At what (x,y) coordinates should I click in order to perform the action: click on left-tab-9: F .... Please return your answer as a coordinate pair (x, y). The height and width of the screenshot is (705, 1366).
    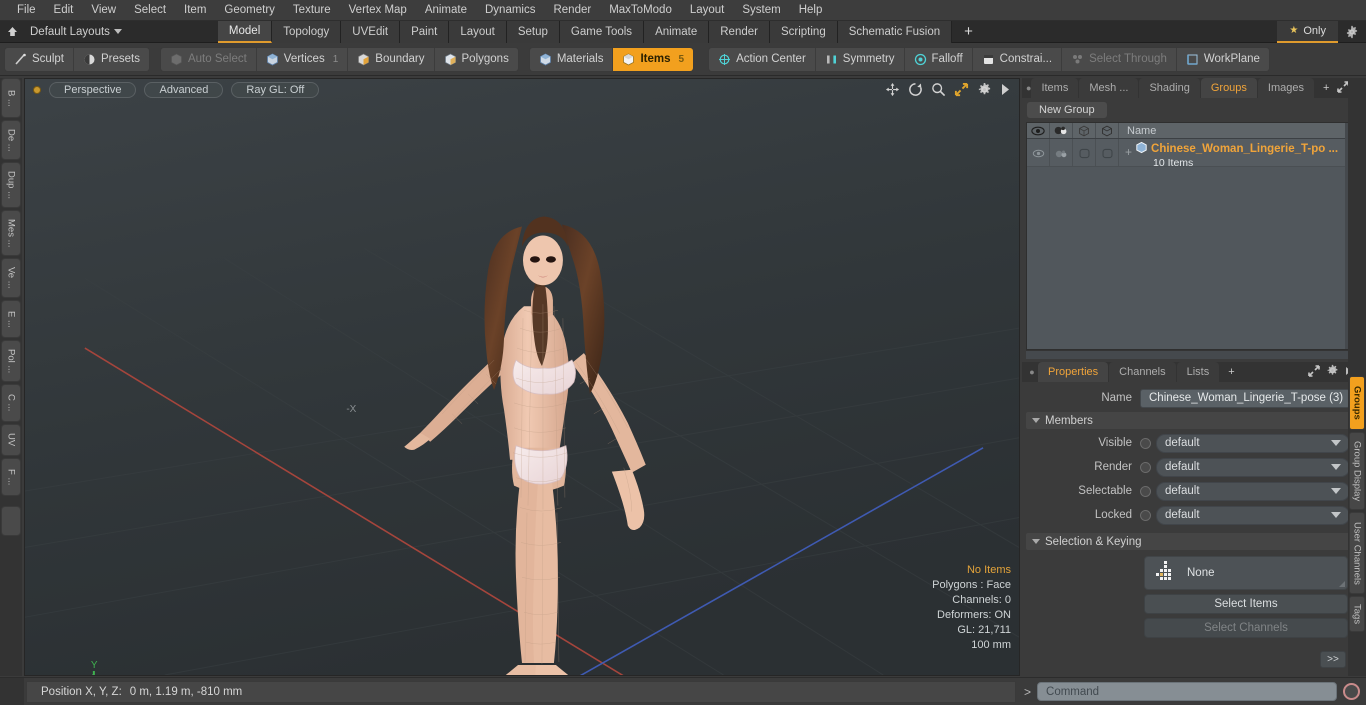
    Looking at the image, I should click on (11, 477).